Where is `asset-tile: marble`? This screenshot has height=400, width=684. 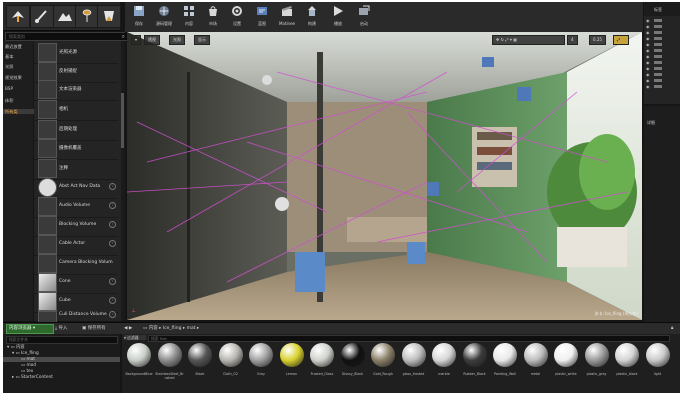 asset-tile: marble is located at coordinates (444, 364).